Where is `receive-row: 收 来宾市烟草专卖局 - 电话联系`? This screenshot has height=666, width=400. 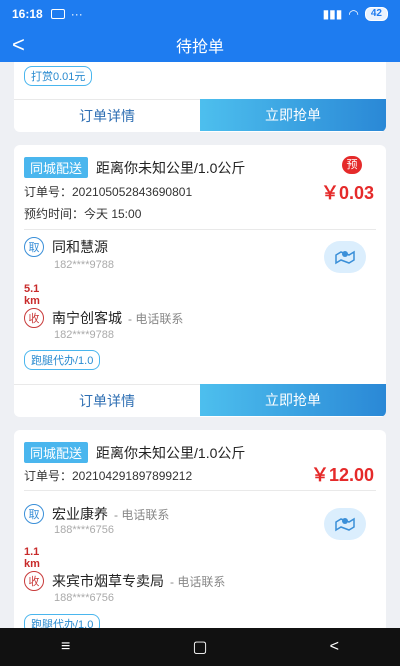 receive-row: 收 来宾市烟草专卖局 - 电话联系 is located at coordinates (124, 581).